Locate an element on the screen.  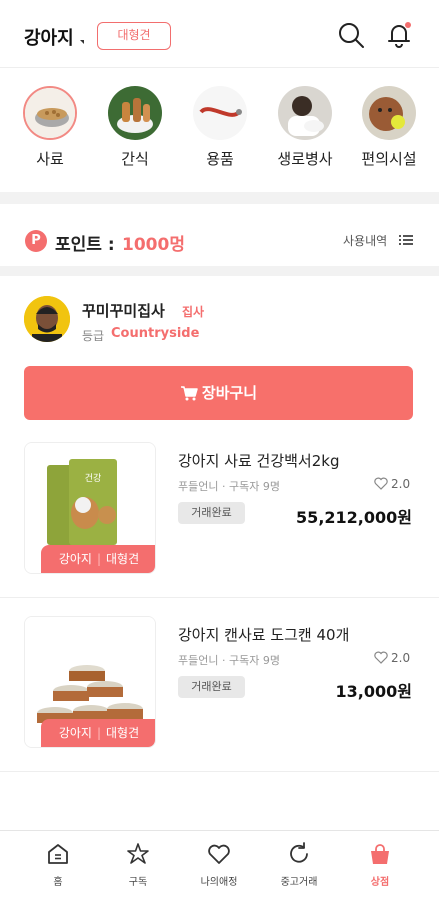
category-bar: 사료 간식 용품 생로병사 편의시설 is located at coordinates (219, 130).